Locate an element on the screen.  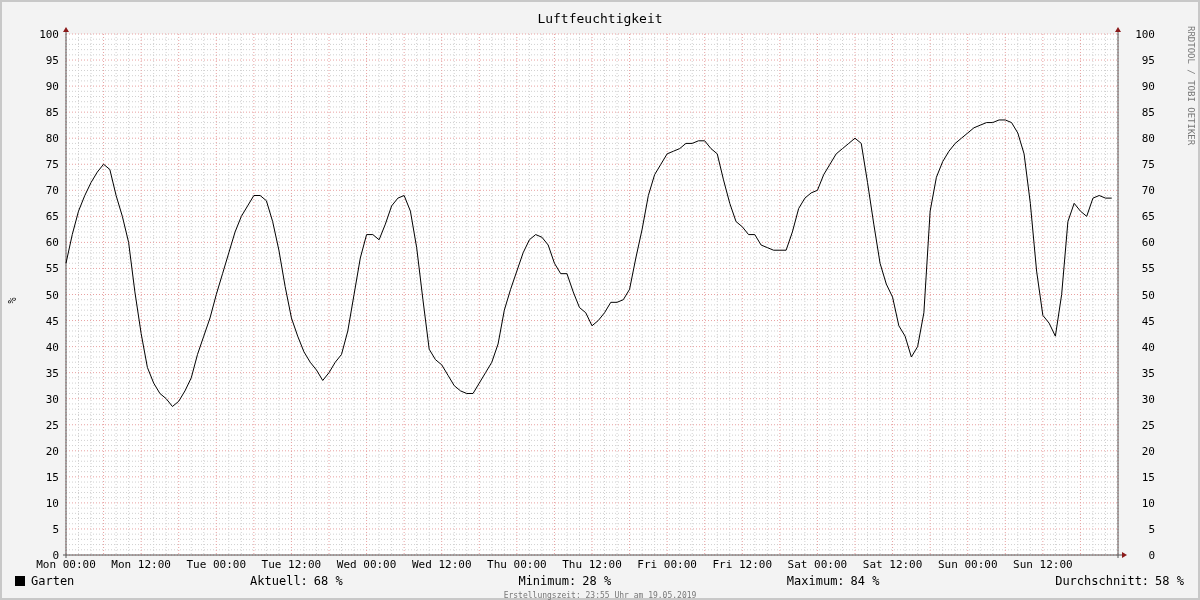
x-tick-label: Fri 00:00 is located at coordinates (667, 564).